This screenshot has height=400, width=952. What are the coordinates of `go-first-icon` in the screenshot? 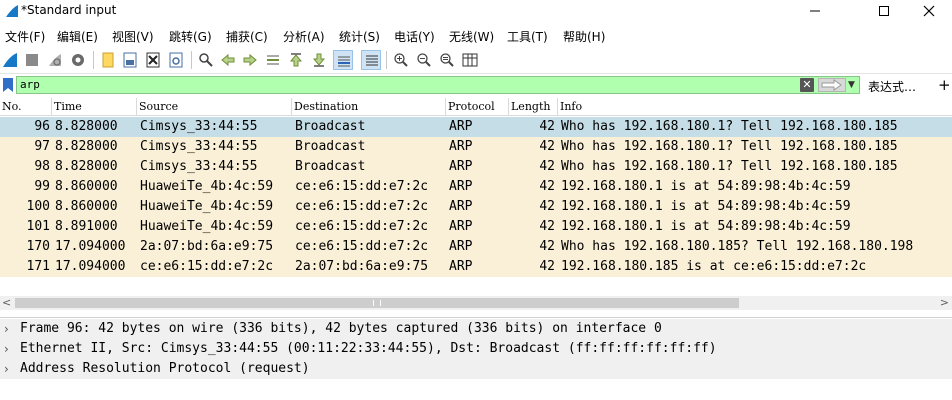 It's located at (296, 60).